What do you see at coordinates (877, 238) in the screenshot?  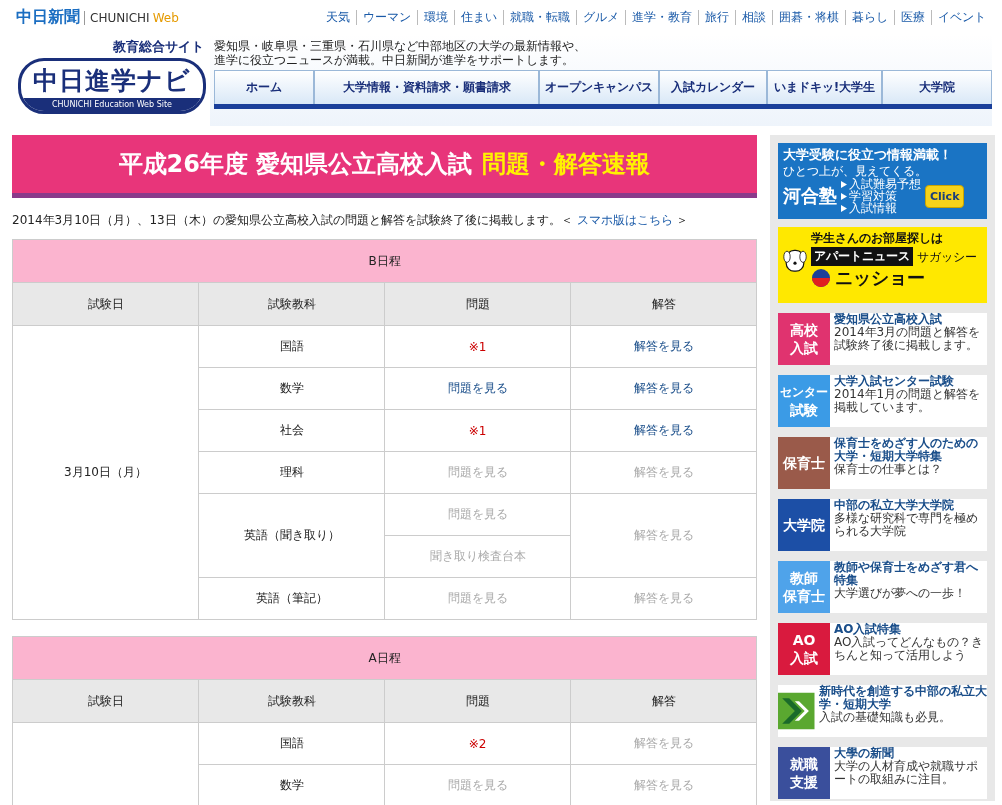 I see `ad-headline: 学生さんのお部屋探しは` at bounding box center [877, 238].